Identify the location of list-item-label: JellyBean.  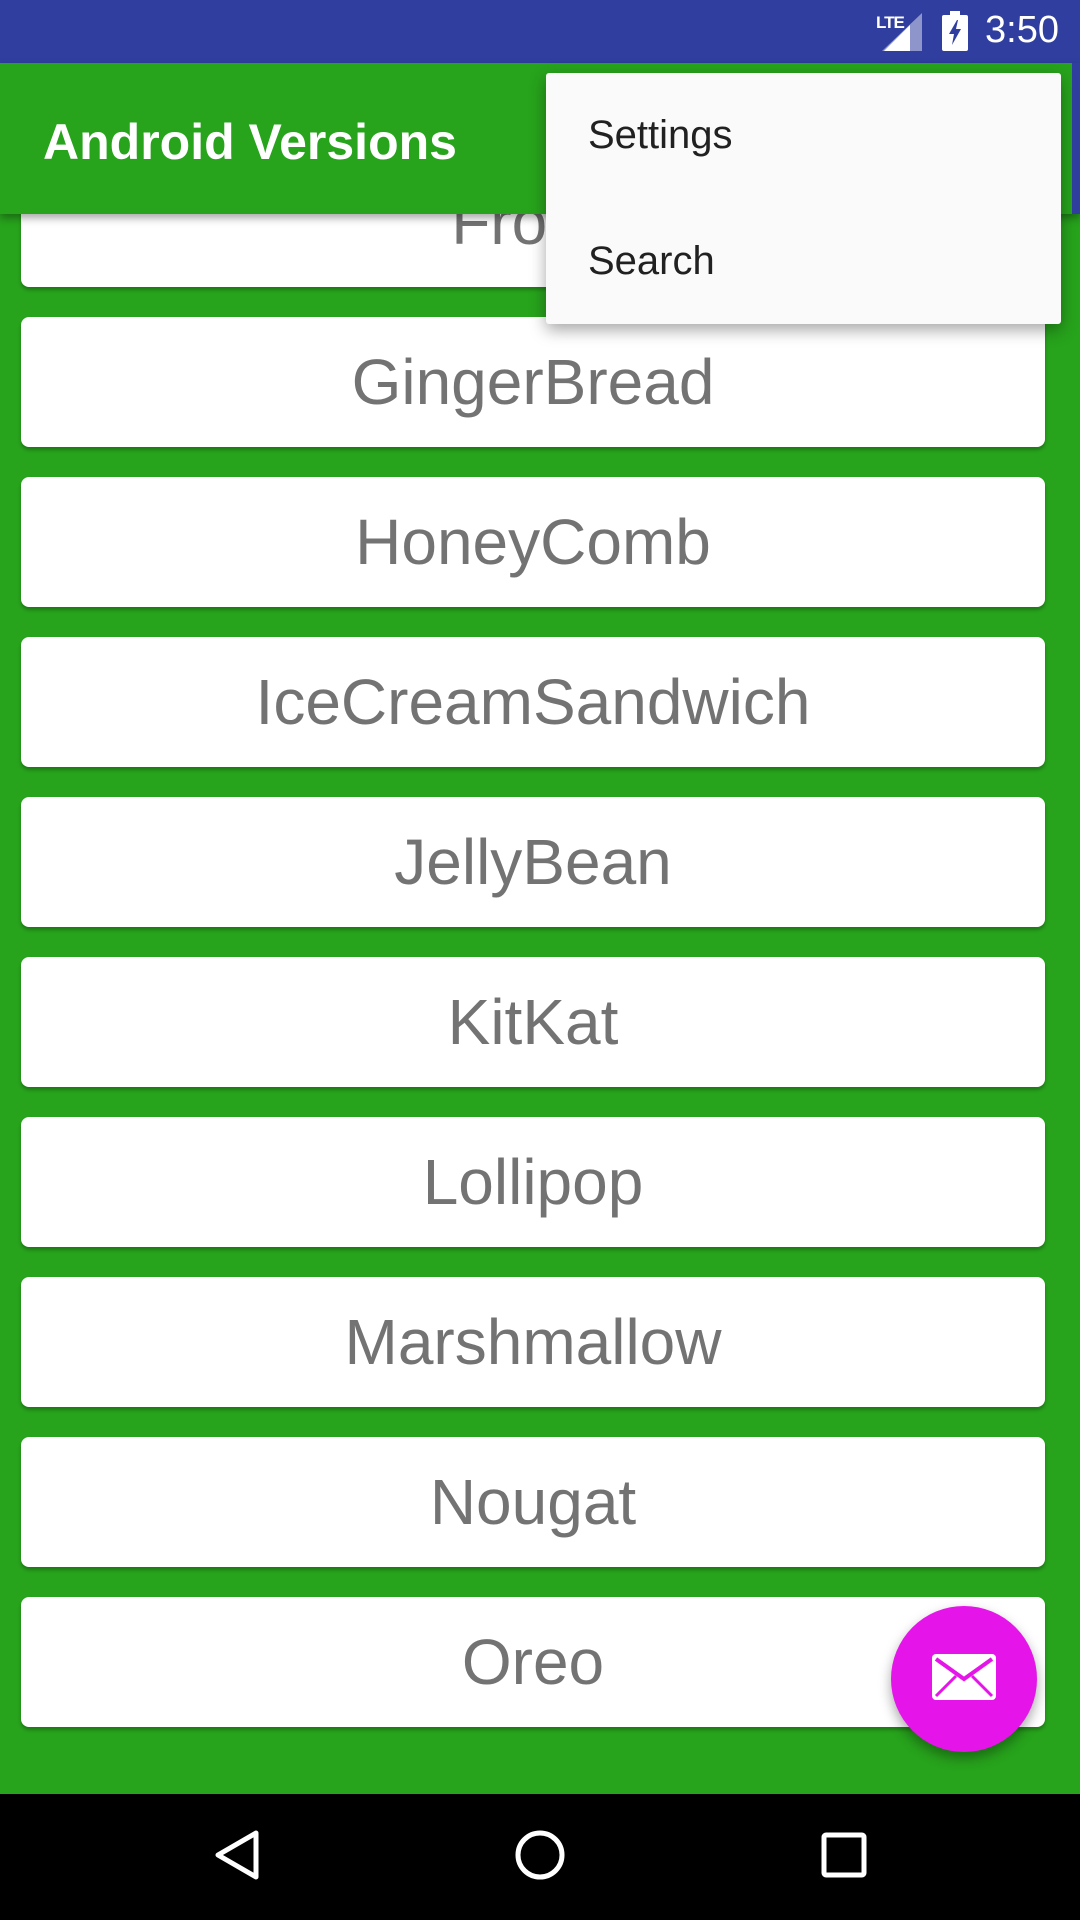
(533, 862).